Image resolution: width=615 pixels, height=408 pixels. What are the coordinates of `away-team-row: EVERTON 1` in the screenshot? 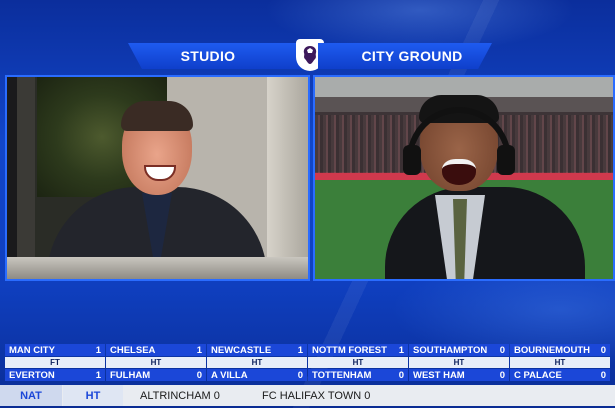 It's located at (55, 375).